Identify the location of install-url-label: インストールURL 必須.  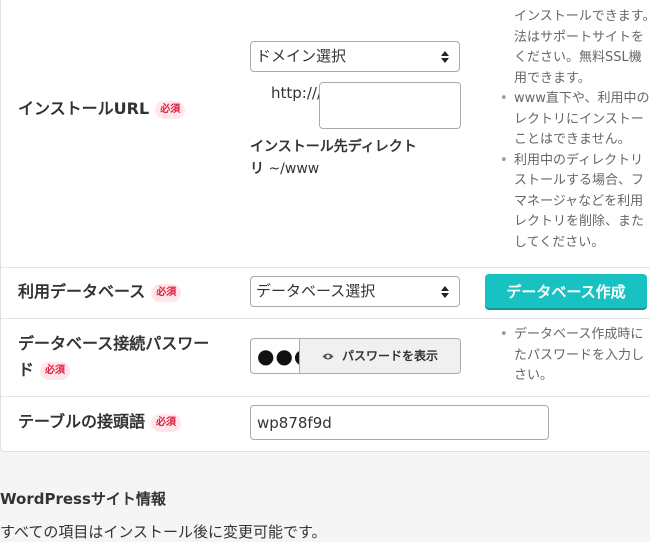
(102, 109).